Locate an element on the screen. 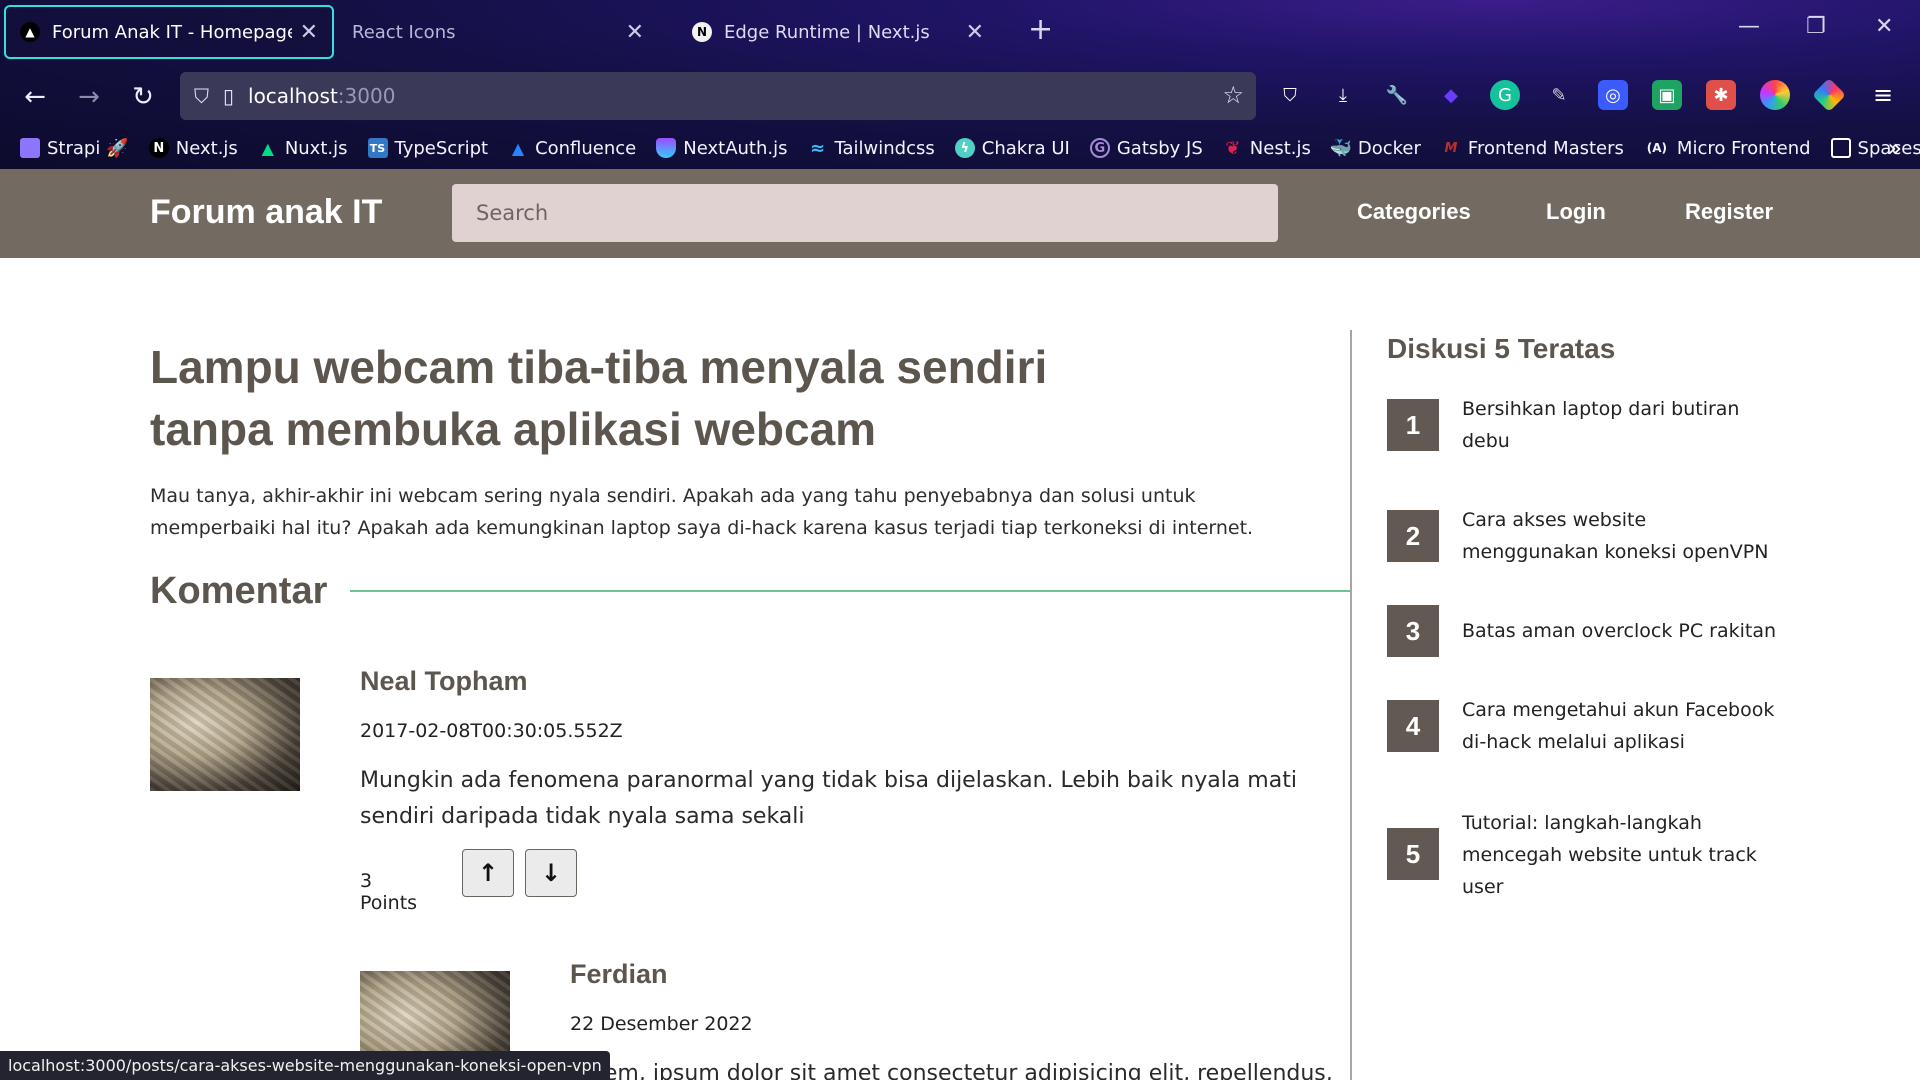 This screenshot has height=1080, width=1920. bookmark-label: Chakra UI is located at coordinates (1025, 148).